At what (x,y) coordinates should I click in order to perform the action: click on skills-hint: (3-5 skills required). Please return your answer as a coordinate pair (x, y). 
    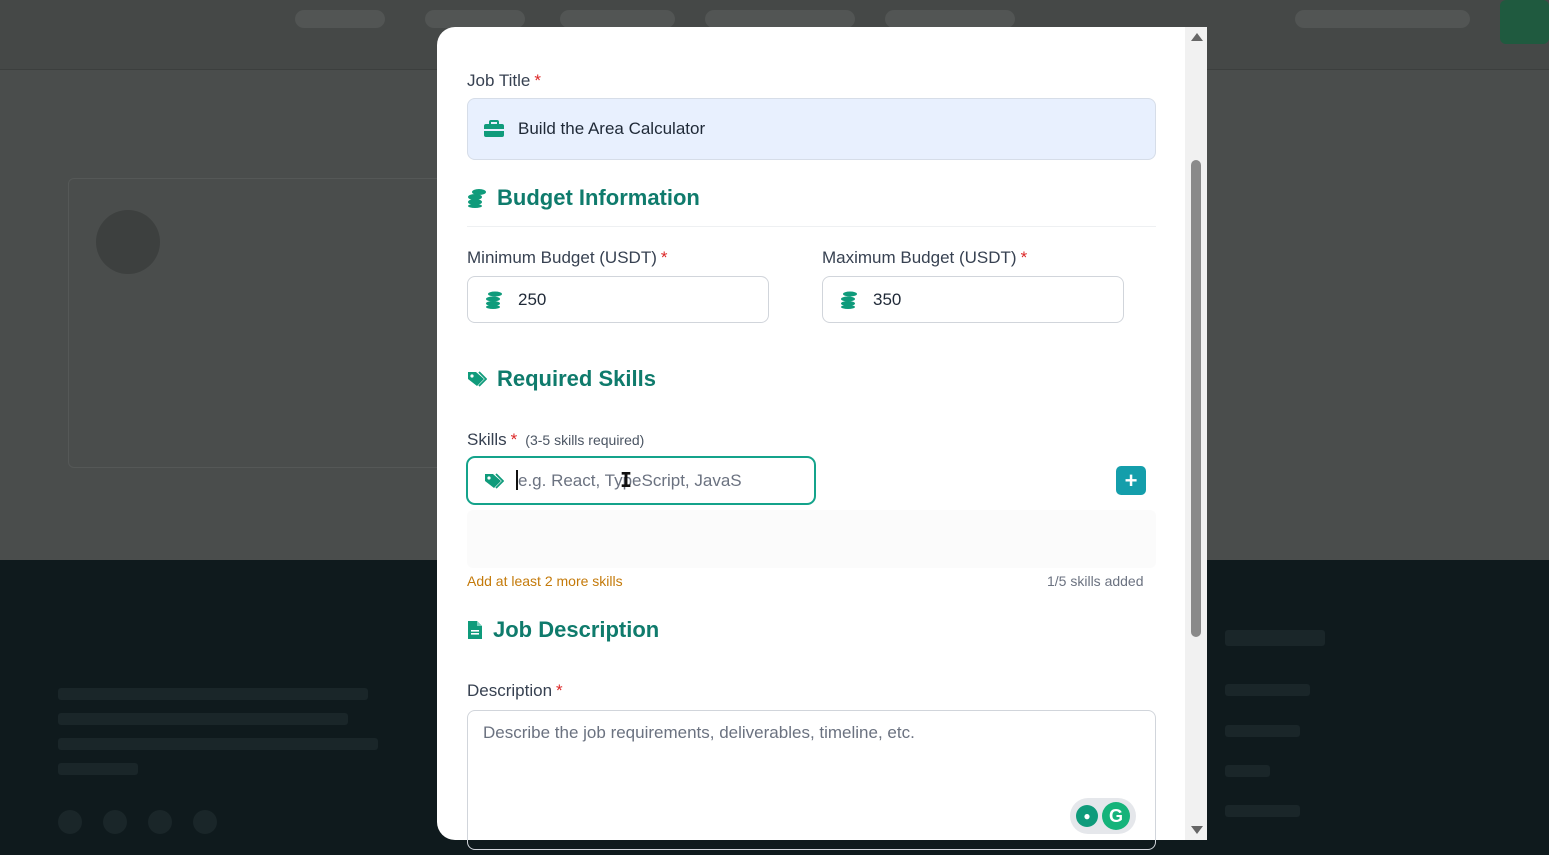
    Looking at the image, I should click on (585, 440).